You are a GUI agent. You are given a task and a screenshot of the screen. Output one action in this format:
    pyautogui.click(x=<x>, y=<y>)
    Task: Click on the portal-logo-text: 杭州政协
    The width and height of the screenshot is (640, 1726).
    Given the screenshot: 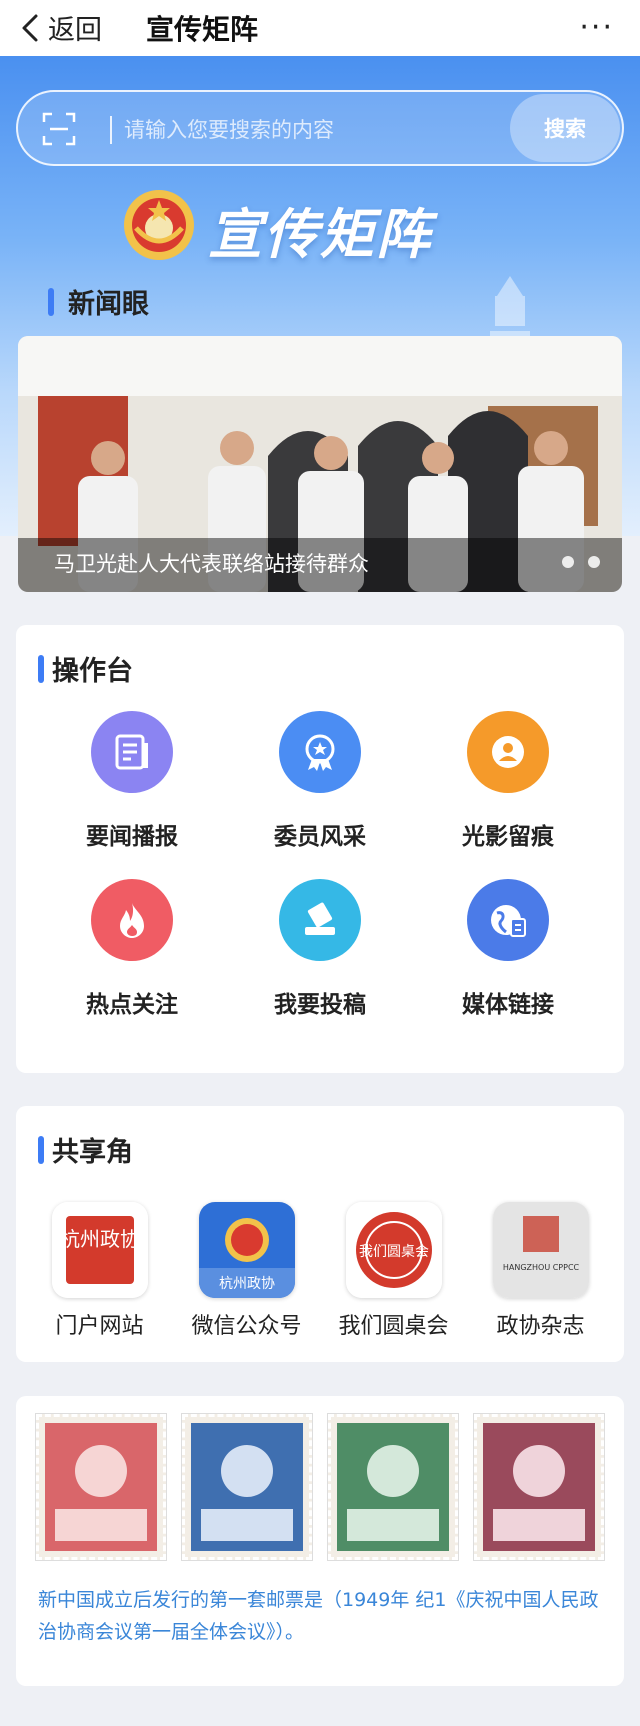 What is the action you would take?
    pyautogui.click(x=100, y=1239)
    